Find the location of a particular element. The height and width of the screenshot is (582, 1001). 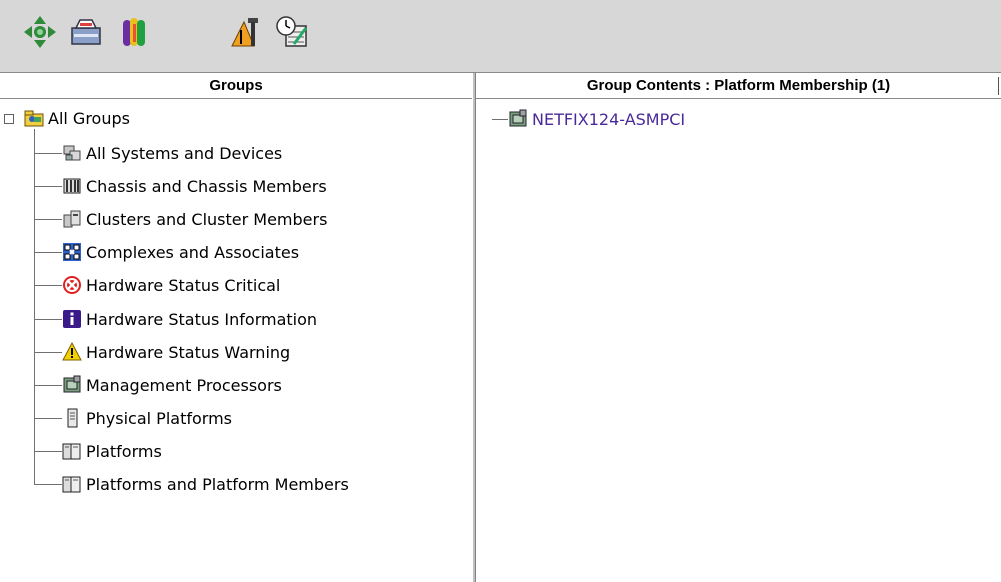

tree-root-all-groups: All Groups is located at coordinates (77, 118).